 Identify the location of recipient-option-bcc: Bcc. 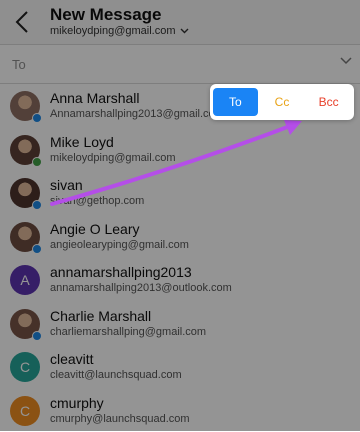
(328, 102).